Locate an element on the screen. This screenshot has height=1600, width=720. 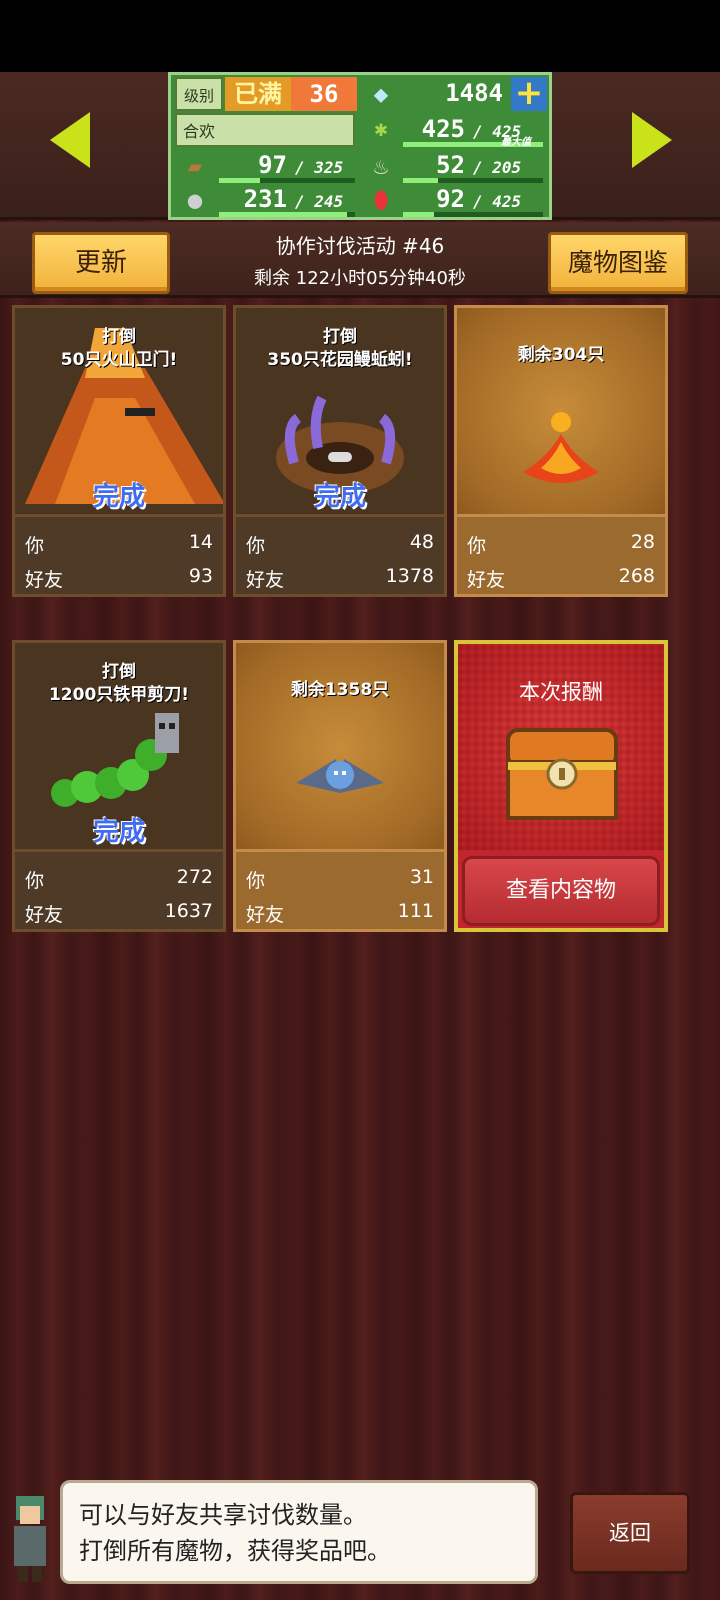
prev-arrow-button is located at coordinates (70, 140).